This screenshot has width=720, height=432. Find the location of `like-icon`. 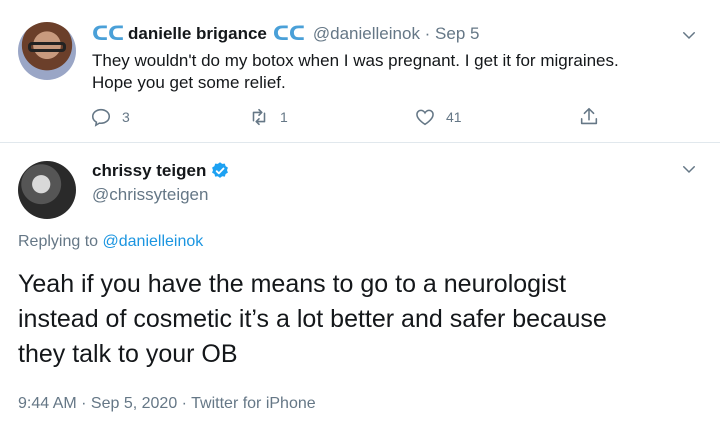

like-icon is located at coordinates (425, 117).